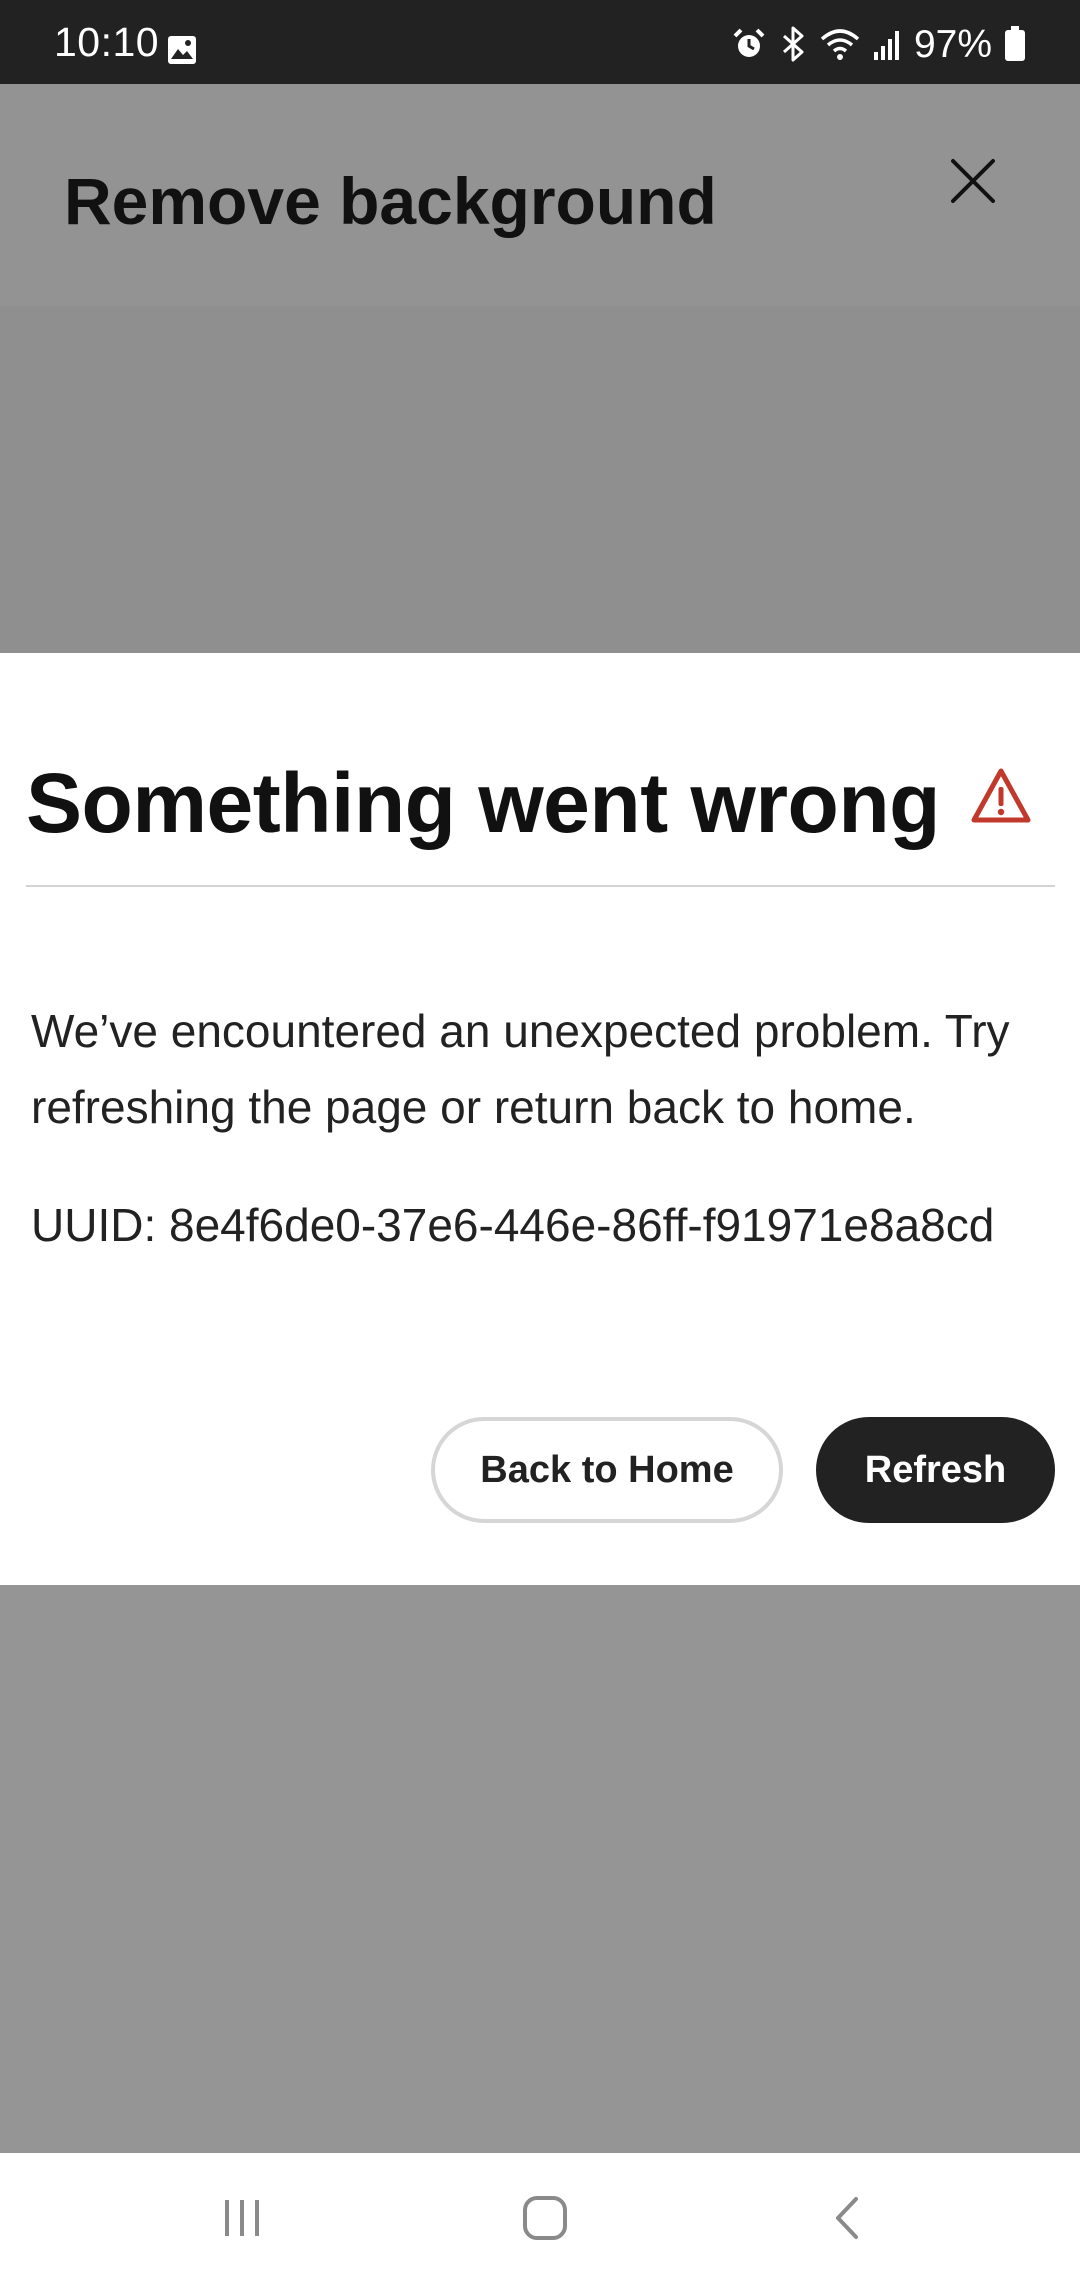 The width and height of the screenshot is (1080, 2280). What do you see at coordinates (182, 50) in the screenshot?
I see `gallery-icon` at bounding box center [182, 50].